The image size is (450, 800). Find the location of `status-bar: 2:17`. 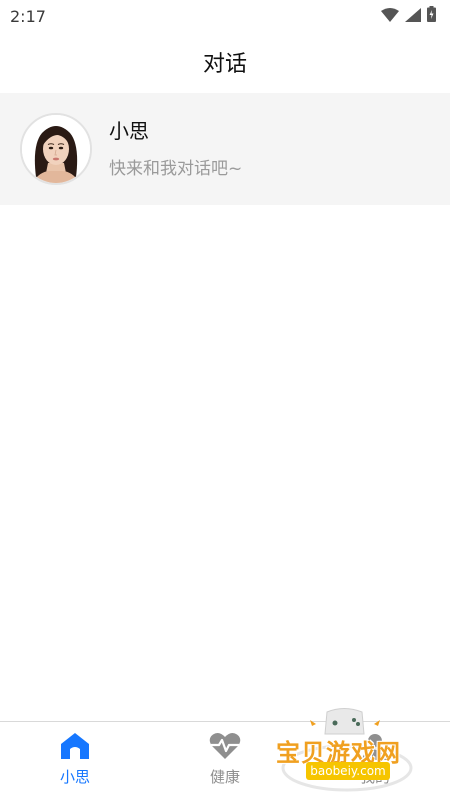

status-bar: 2:17 is located at coordinates (225, 16).